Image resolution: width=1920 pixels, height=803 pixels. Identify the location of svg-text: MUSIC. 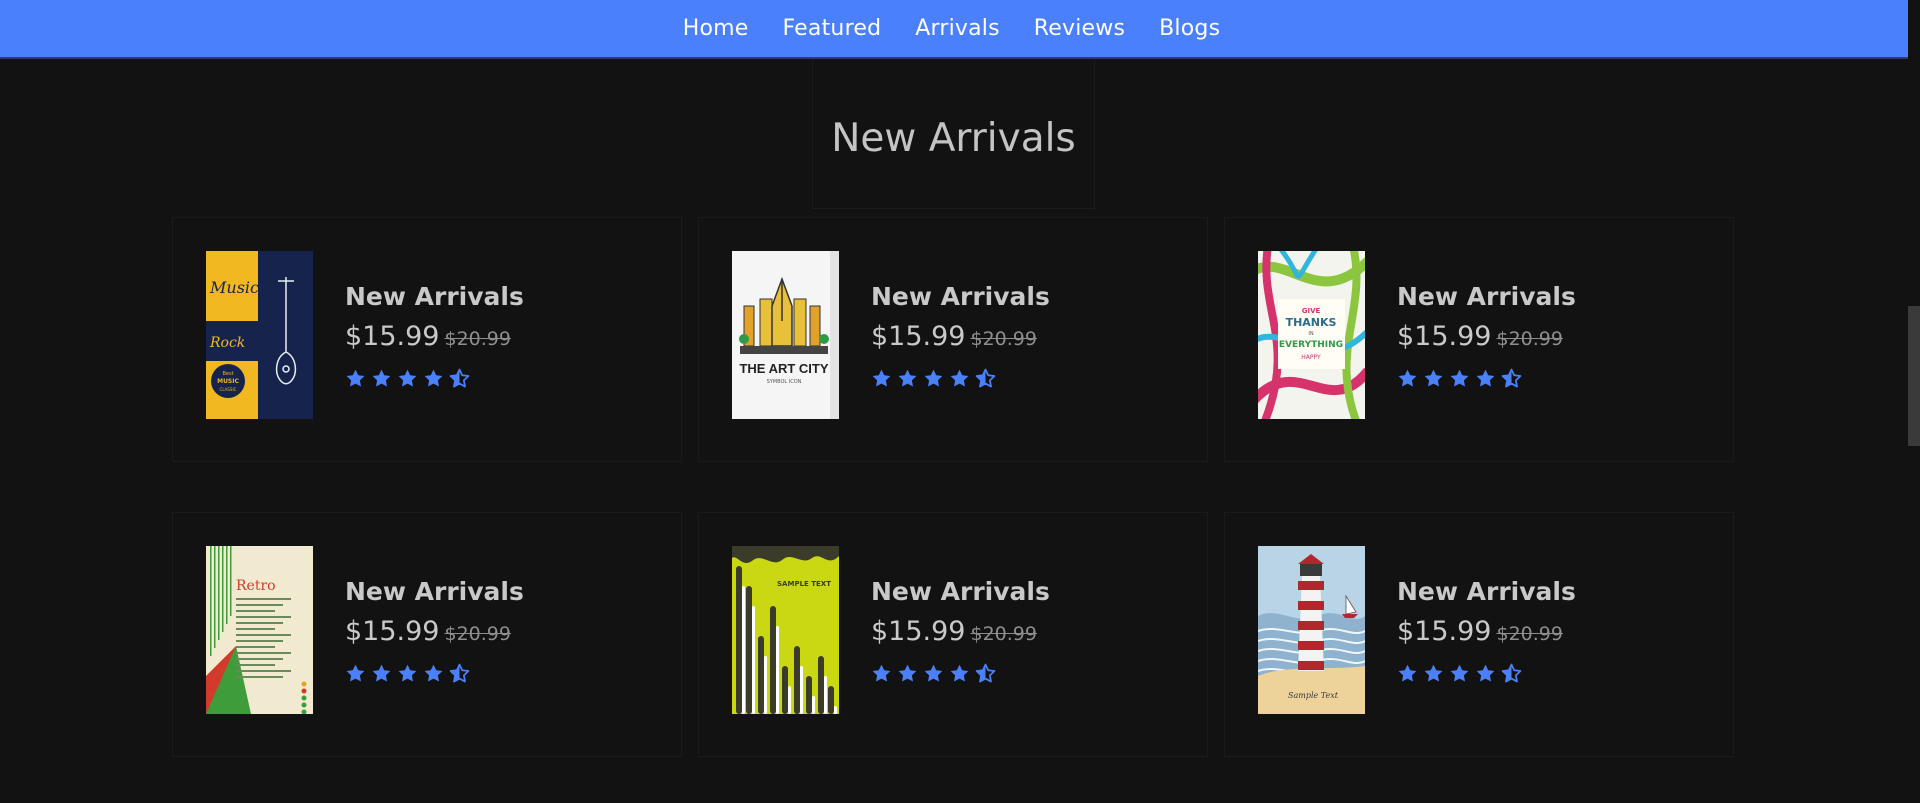
(228, 381).